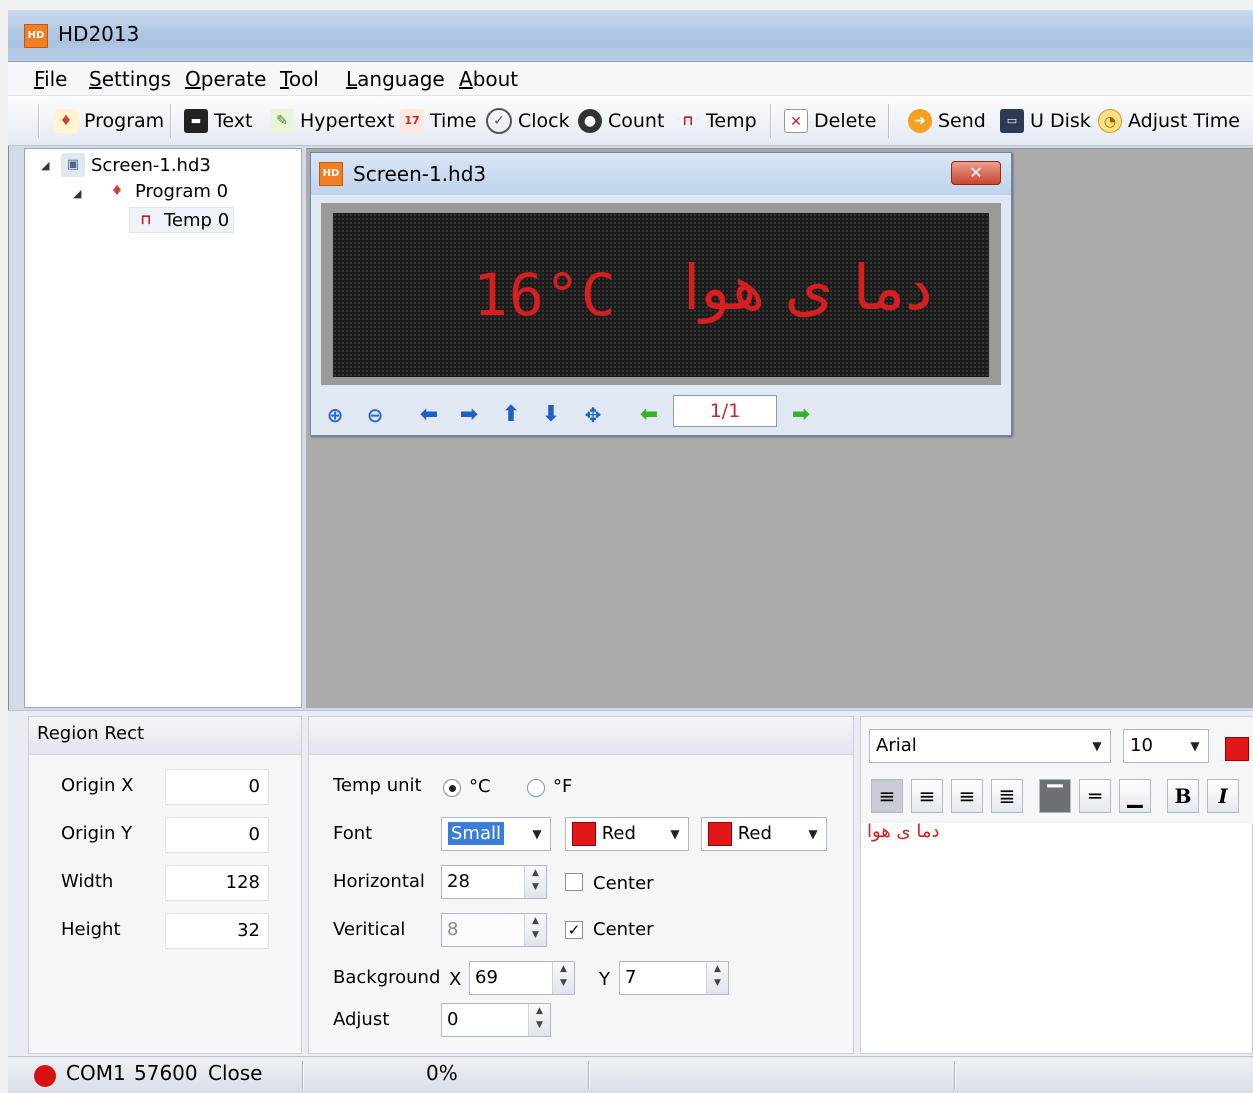 This screenshot has width=1253, height=1093. I want to click on tree-item-screen: ▣ Screen-1.hd3, so click(136, 165).